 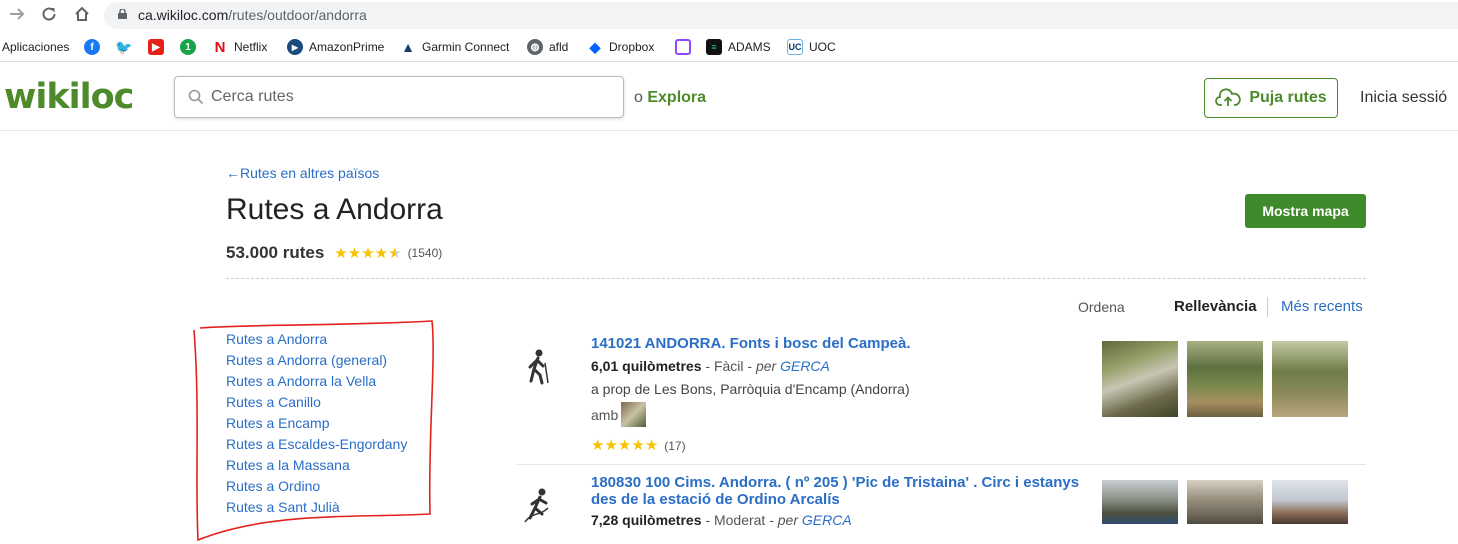 What do you see at coordinates (408, 47) in the screenshot?
I see `garmin-icon: ▲` at bounding box center [408, 47].